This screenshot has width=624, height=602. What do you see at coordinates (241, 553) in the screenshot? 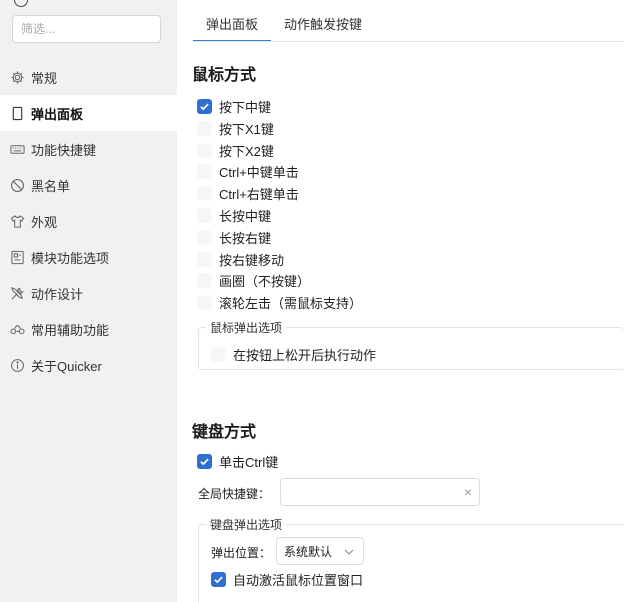
I see `popup-position-label: 弹出位置：` at bounding box center [241, 553].